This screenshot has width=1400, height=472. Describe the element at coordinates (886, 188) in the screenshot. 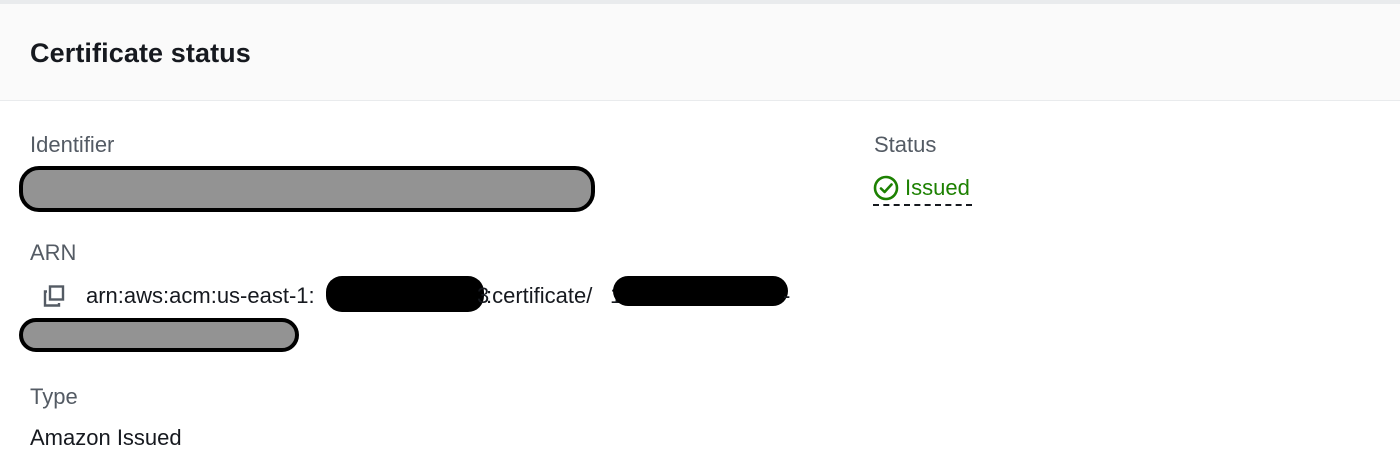

I see `check-circle-icon` at that location.